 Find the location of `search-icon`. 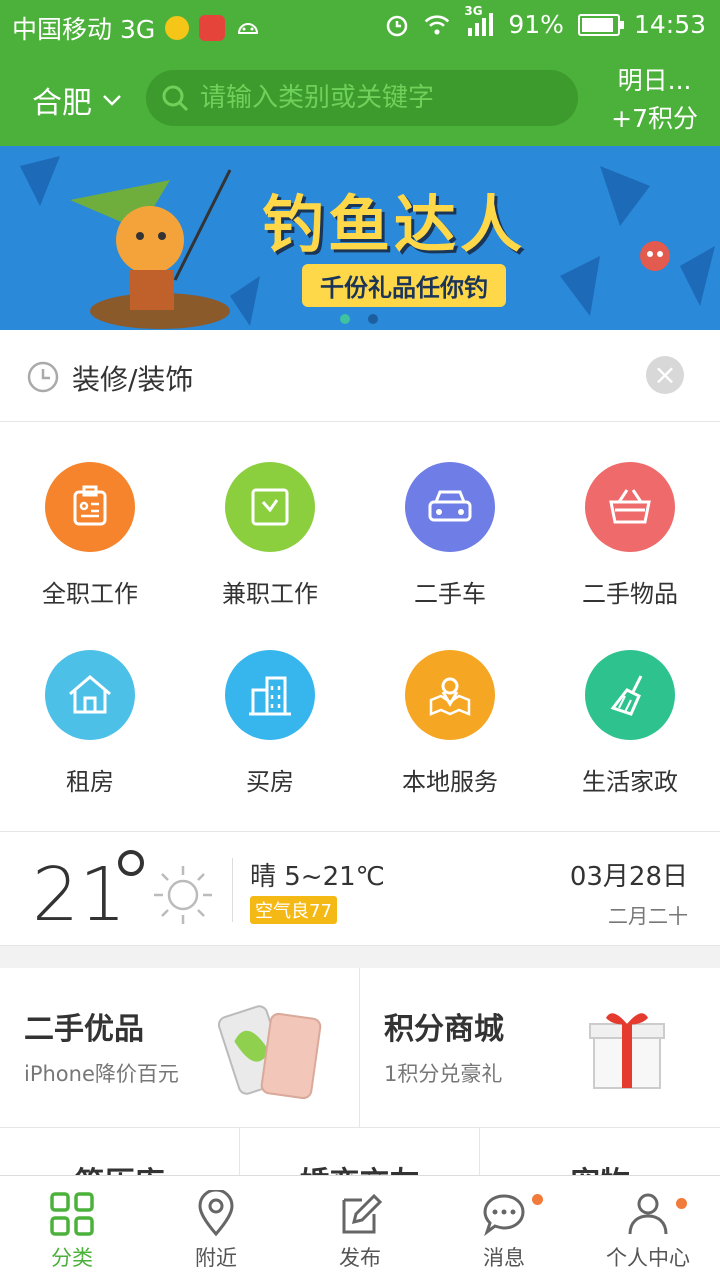

search-icon is located at coordinates (175, 98).